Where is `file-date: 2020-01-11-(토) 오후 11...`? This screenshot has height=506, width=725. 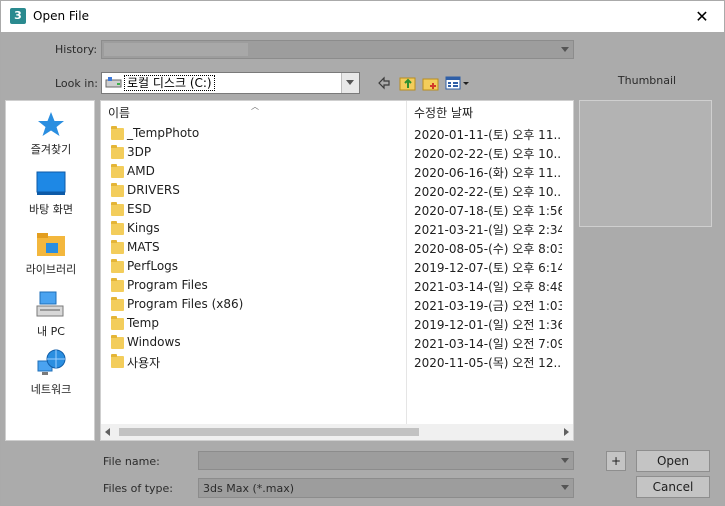 file-date: 2020-01-11-(토) 오후 11... is located at coordinates (488, 135).